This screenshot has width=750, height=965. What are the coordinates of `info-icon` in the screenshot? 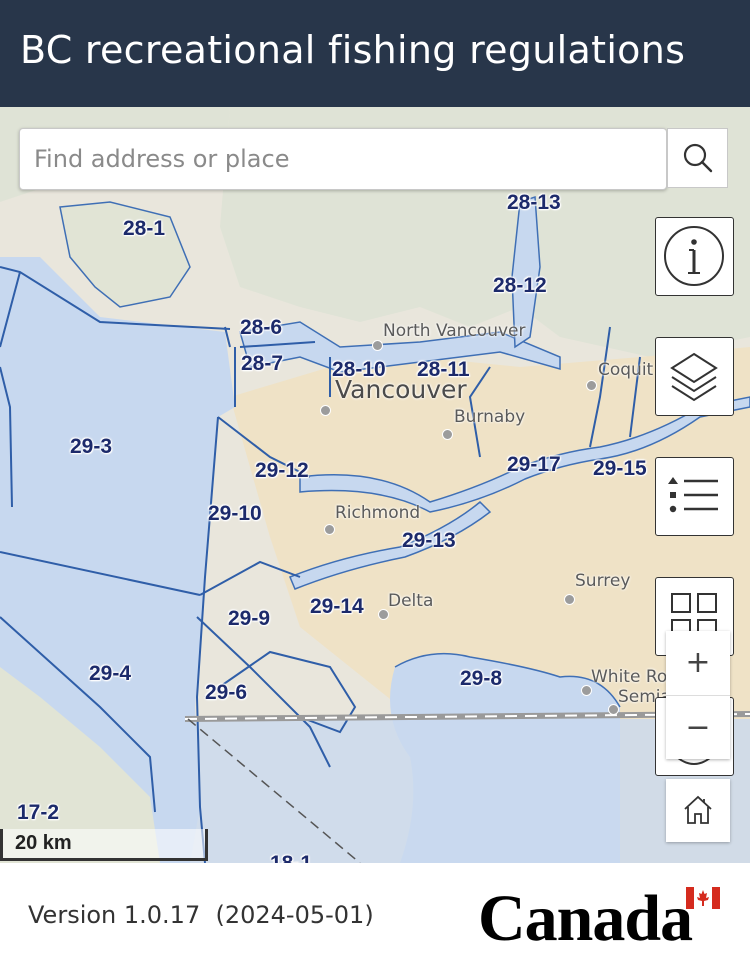 It's located at (694, 256).